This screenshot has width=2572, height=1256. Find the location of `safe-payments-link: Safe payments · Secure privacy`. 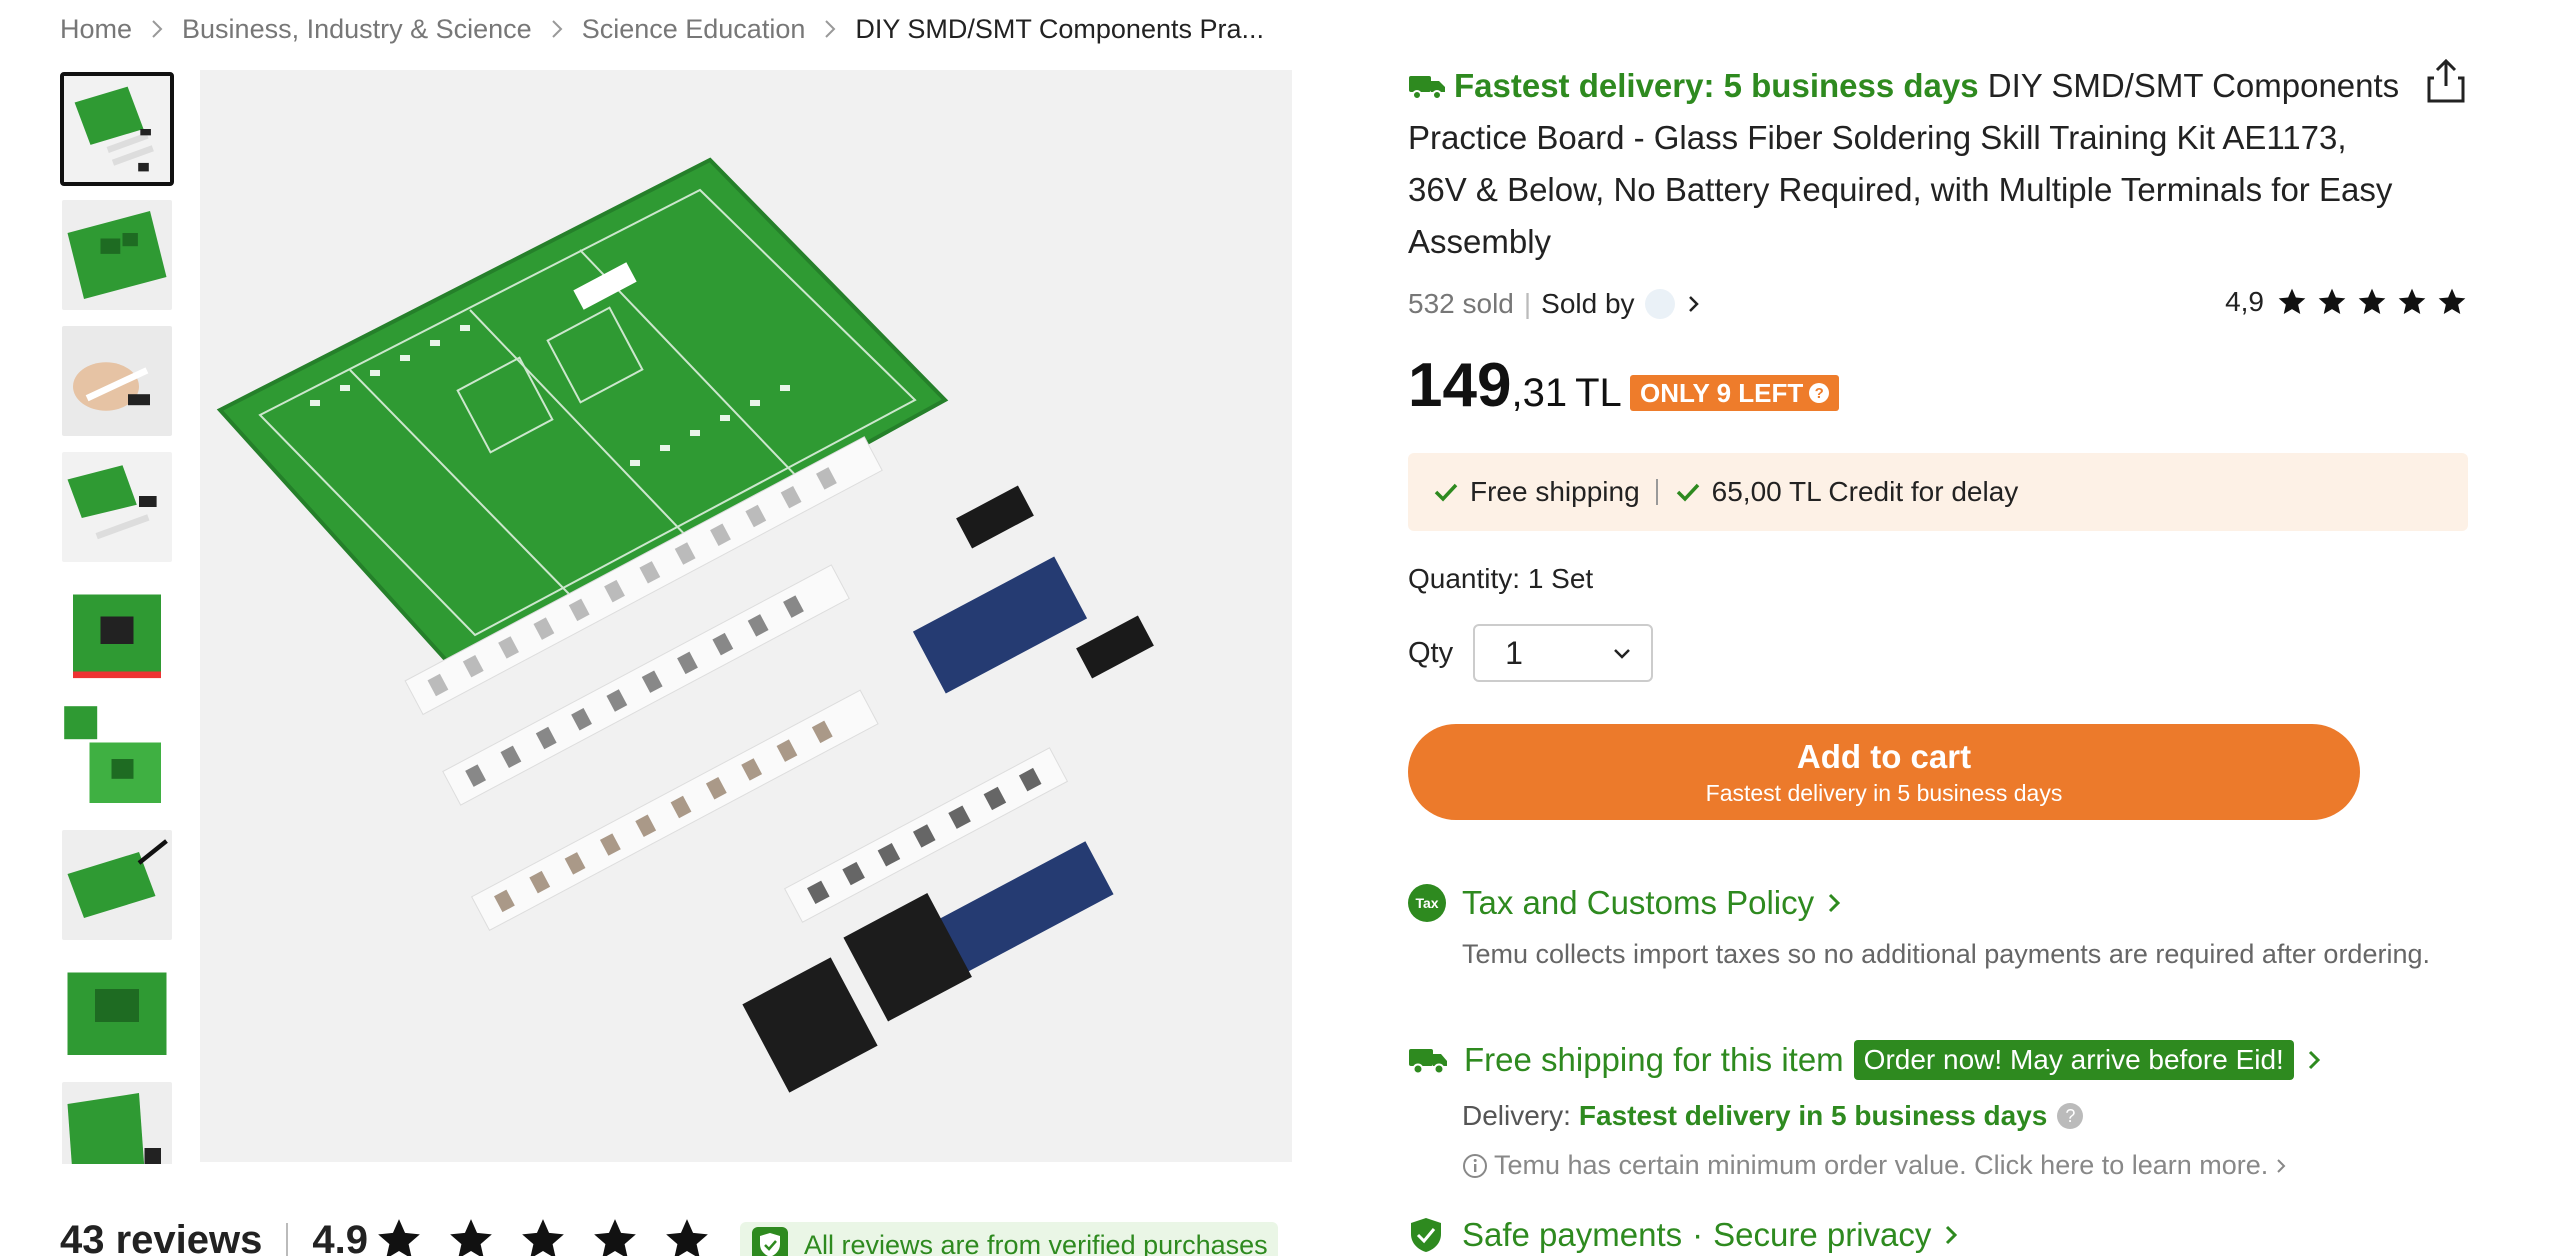

safe-payments-link: Safe payments · Secure privacy is located at coordinates (1938, 1235).